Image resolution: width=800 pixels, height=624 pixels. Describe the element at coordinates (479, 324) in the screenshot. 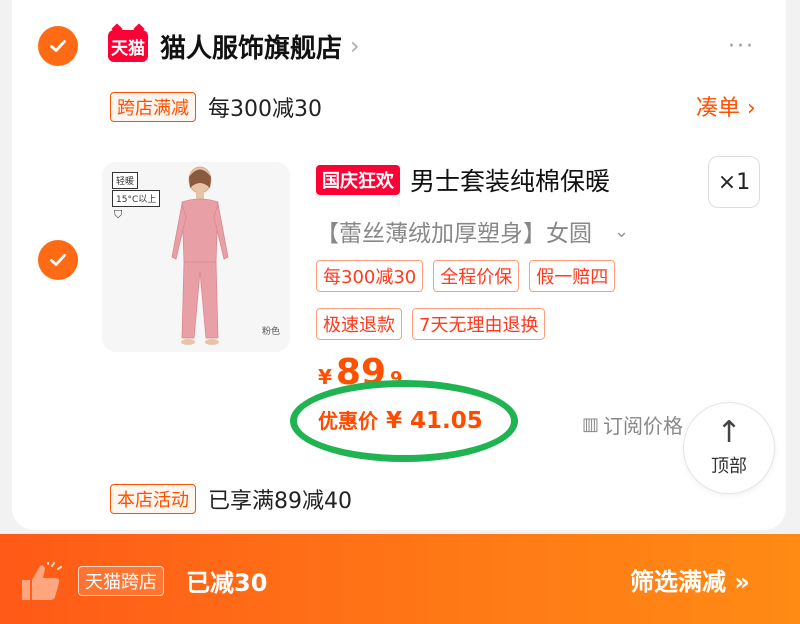

I see `service-tag: 7天无理由退换` at that location.